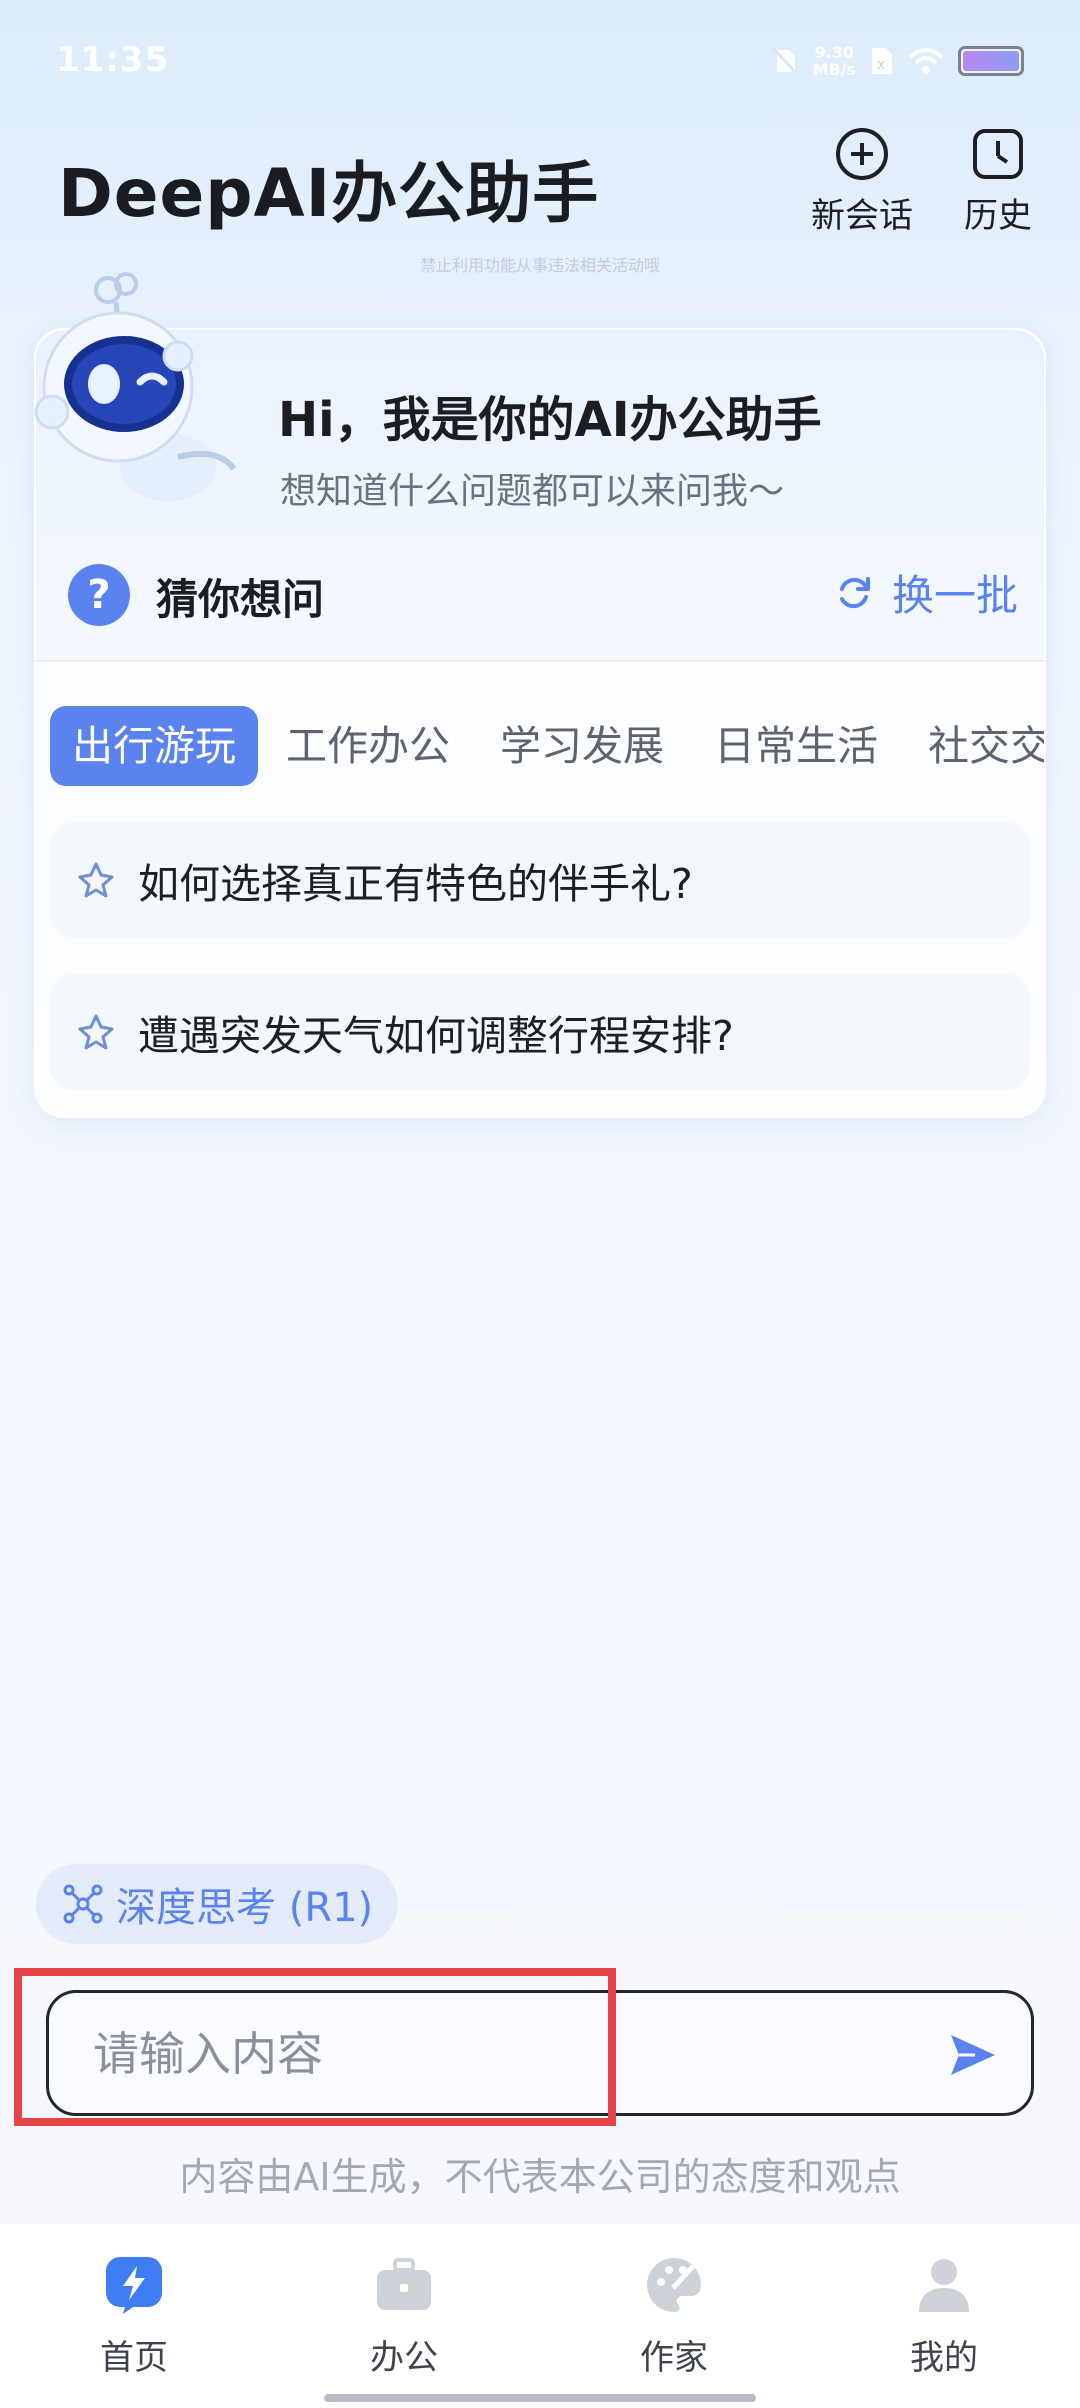  What do you see at coordinates (881, 65) in the screenshot?
I see `svg-text: x` at bounding box center [881, 65].